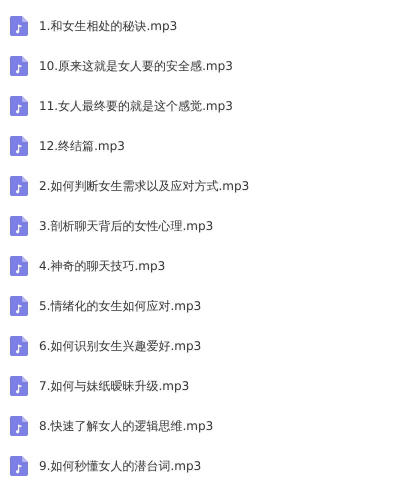  I want to click on file-name: 5.情绪化的女生如何应对.mp3, so click(120, 306).